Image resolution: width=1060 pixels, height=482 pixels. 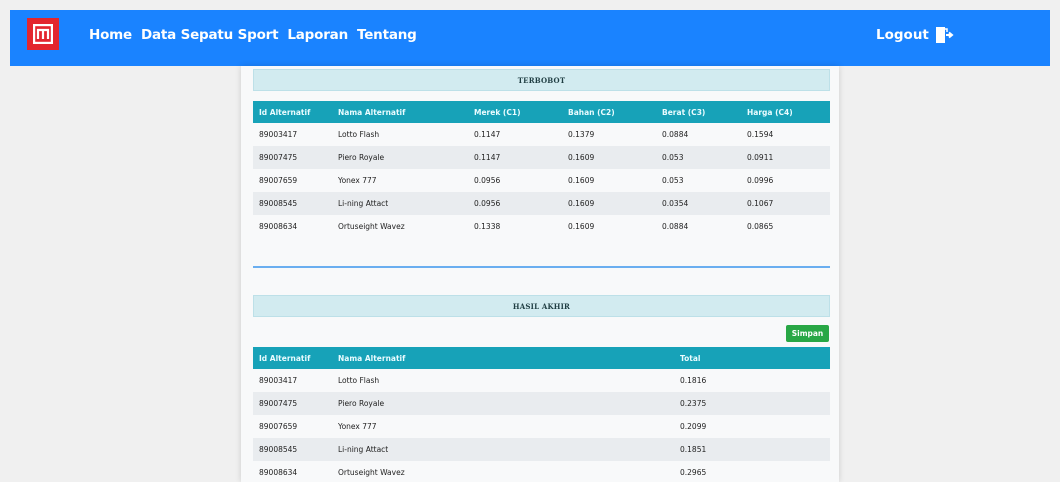 What do you see at coordinates (541, 267) in the screenshot?
I see `section-divider` at bounding box center [541, 267].